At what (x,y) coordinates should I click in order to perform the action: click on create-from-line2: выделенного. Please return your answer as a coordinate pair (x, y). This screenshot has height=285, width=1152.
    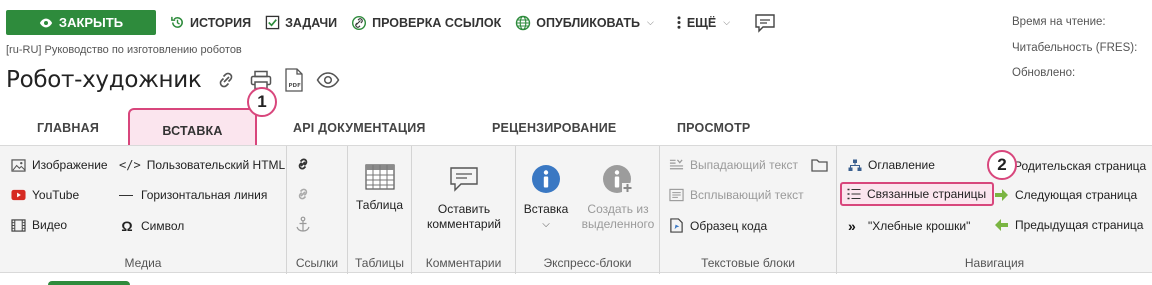
    Looking at the image, I should click on (618, 224).